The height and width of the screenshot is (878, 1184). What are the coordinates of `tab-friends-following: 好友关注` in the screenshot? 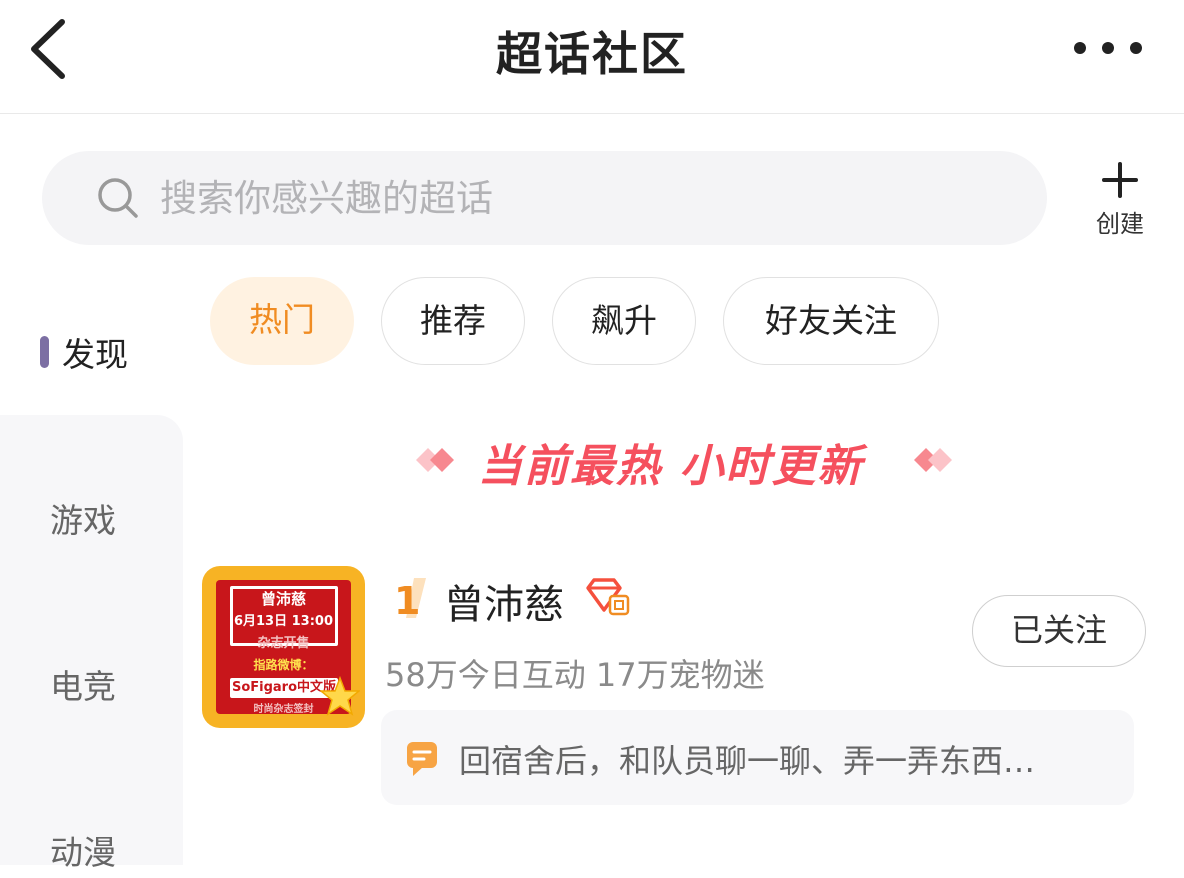 It's located at (831, 321).